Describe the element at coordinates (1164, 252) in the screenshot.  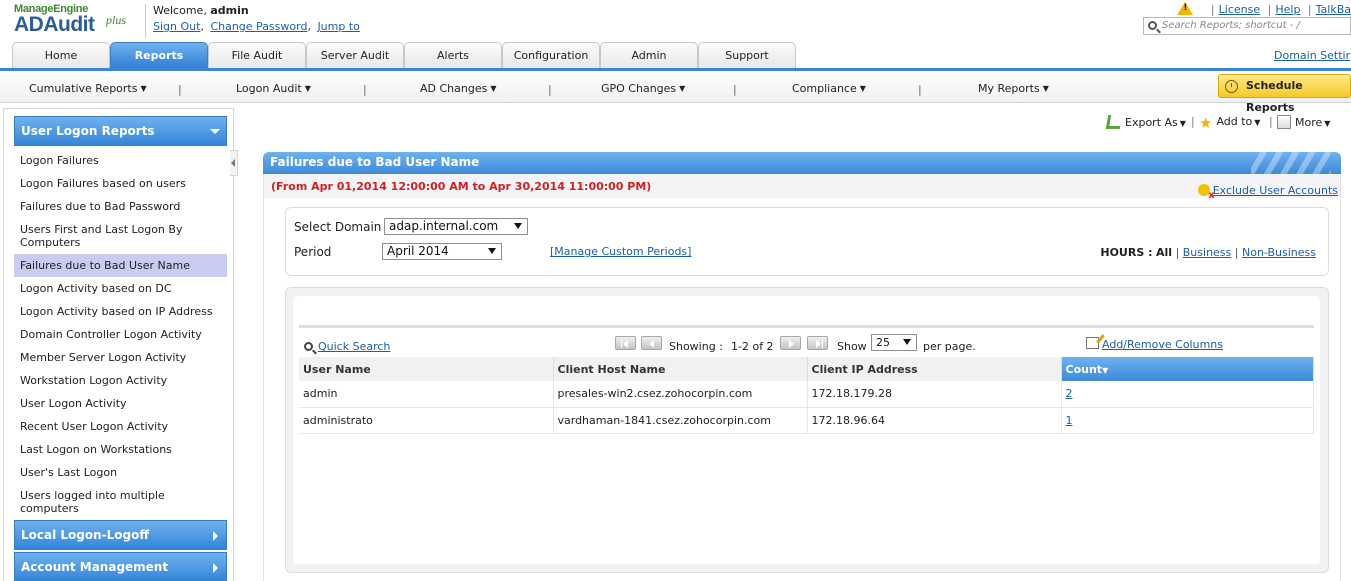
I see `hours-all: All` at that location.